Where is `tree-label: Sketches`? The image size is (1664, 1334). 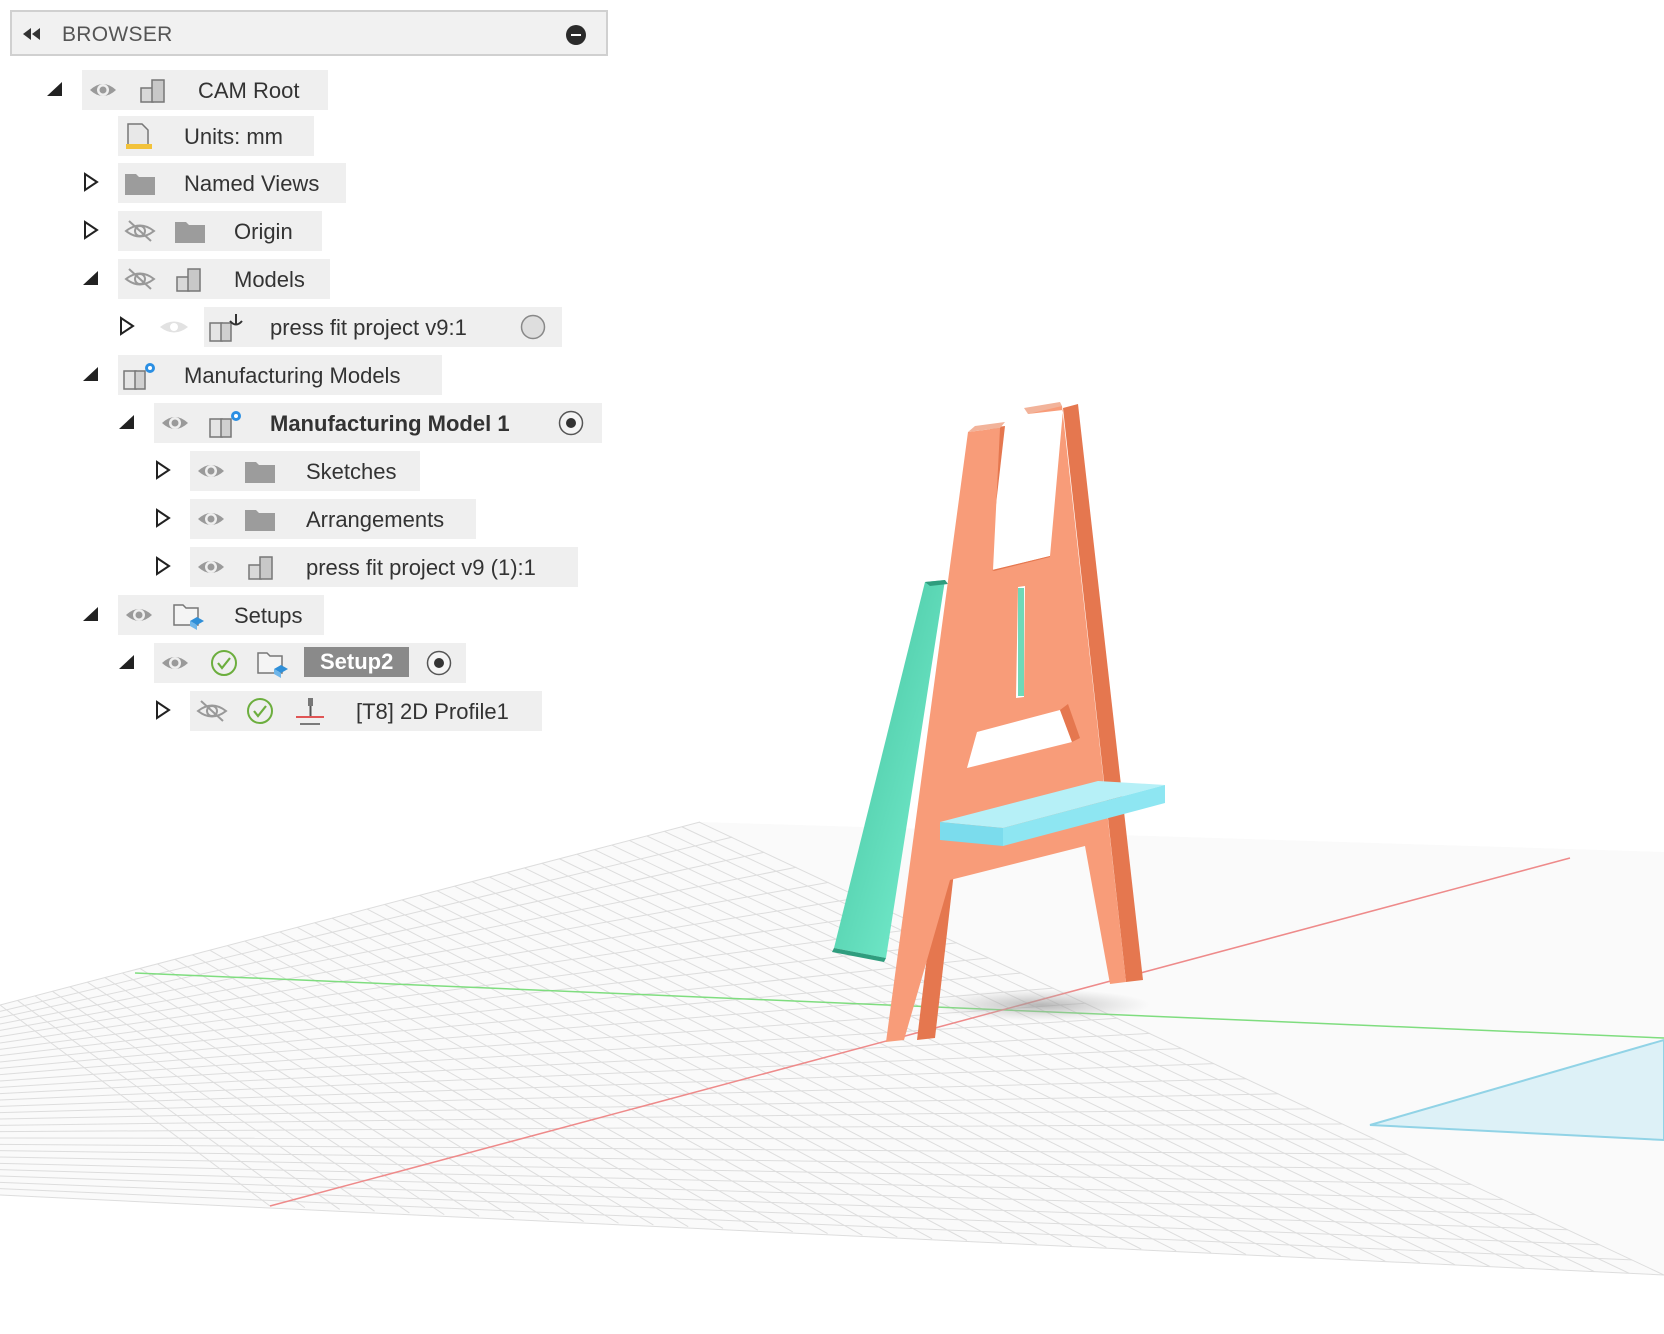
tree-label: Sketches is located at coordinates (351, 471).